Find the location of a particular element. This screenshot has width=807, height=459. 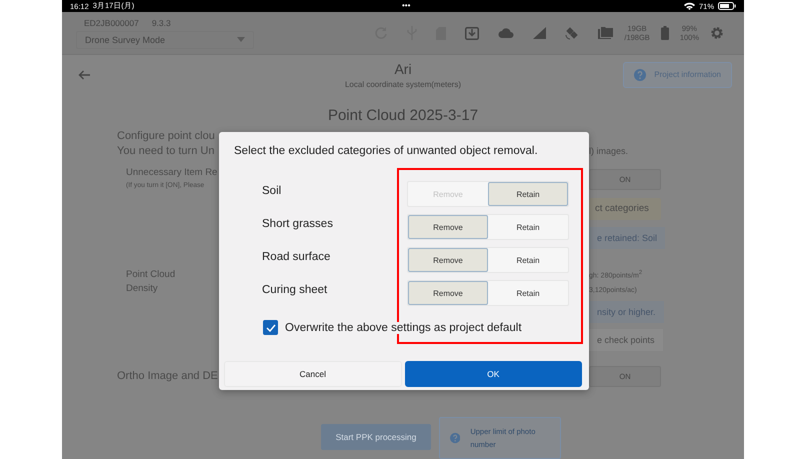

setting-label: Ortho Image and DE is located at coordinates (168, 376).